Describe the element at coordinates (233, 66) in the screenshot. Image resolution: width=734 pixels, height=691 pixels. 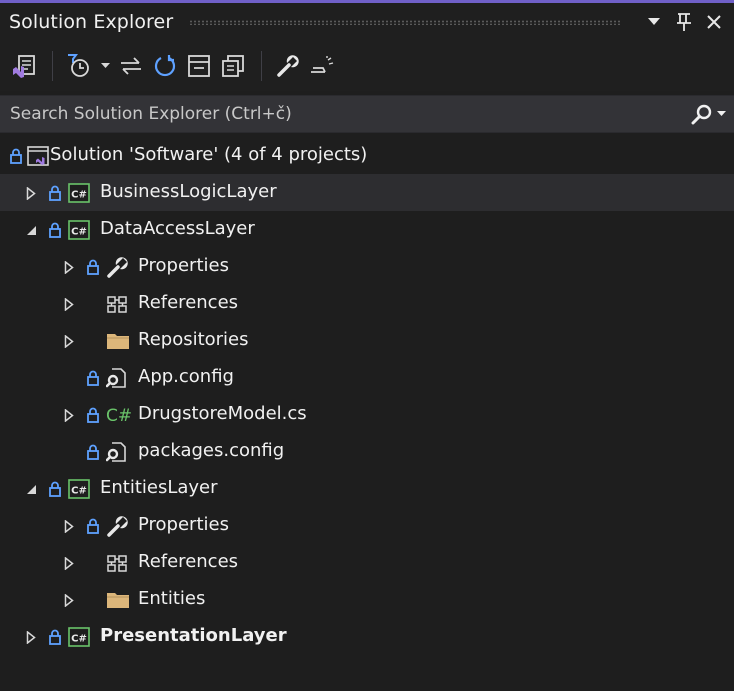
I see `show-all-files-button` at that location.